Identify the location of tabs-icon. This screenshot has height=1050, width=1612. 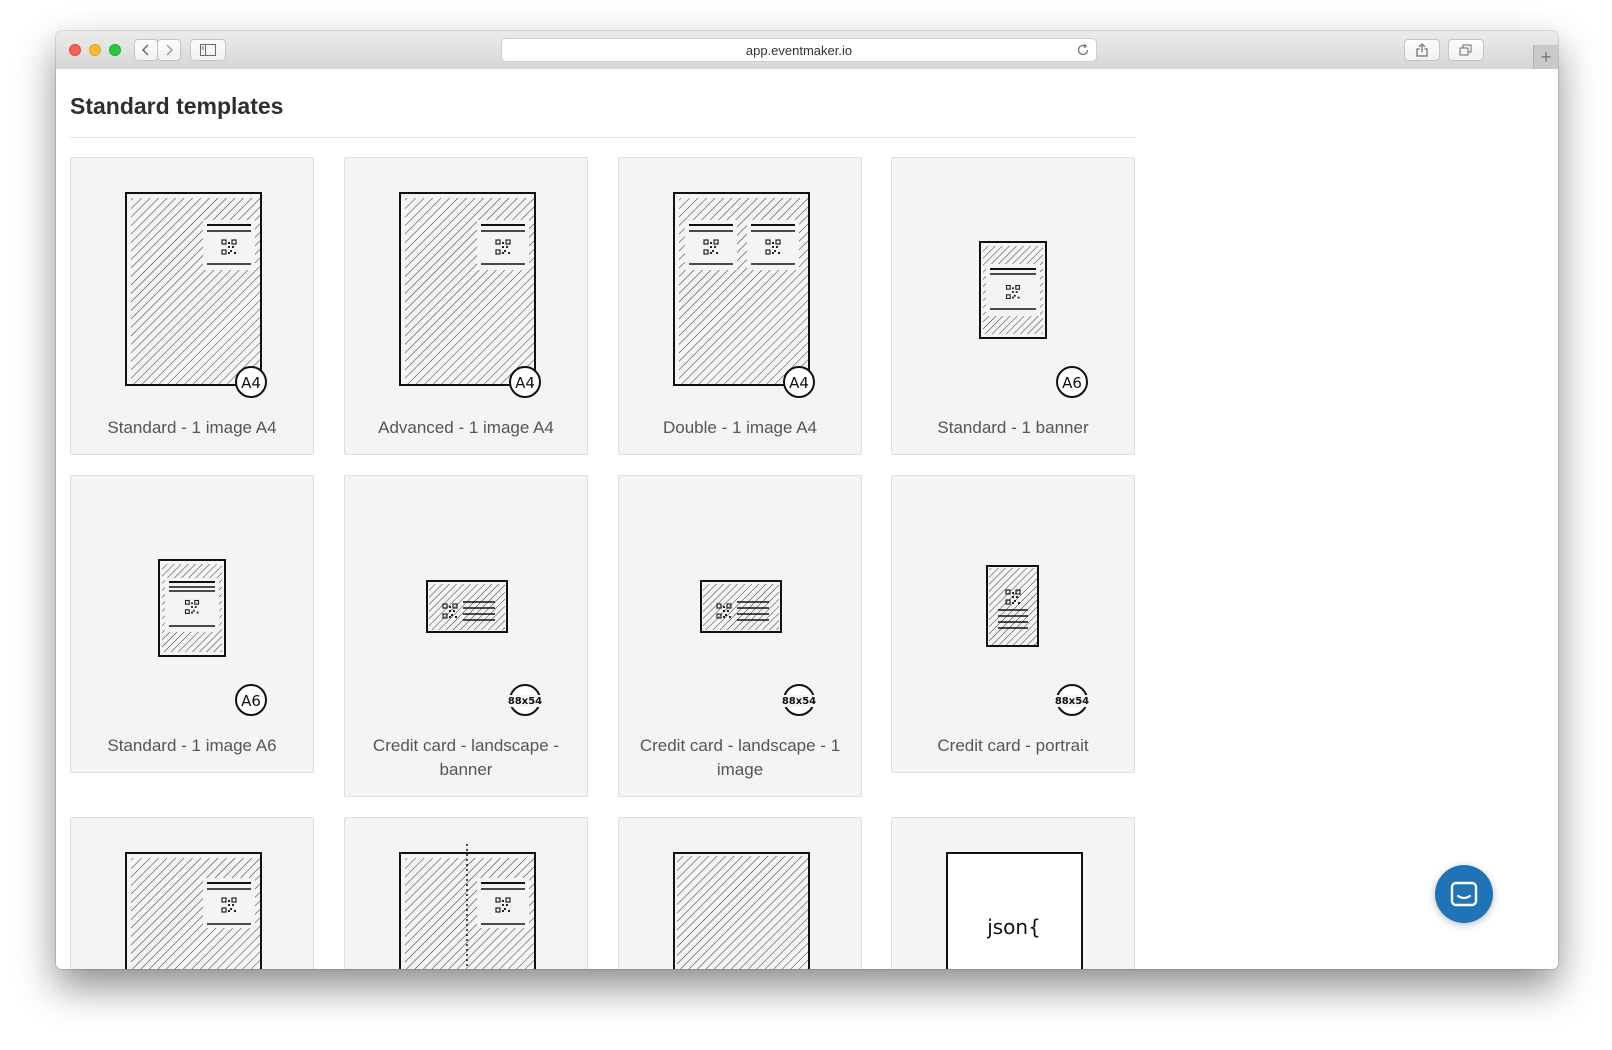
(1465, 50).